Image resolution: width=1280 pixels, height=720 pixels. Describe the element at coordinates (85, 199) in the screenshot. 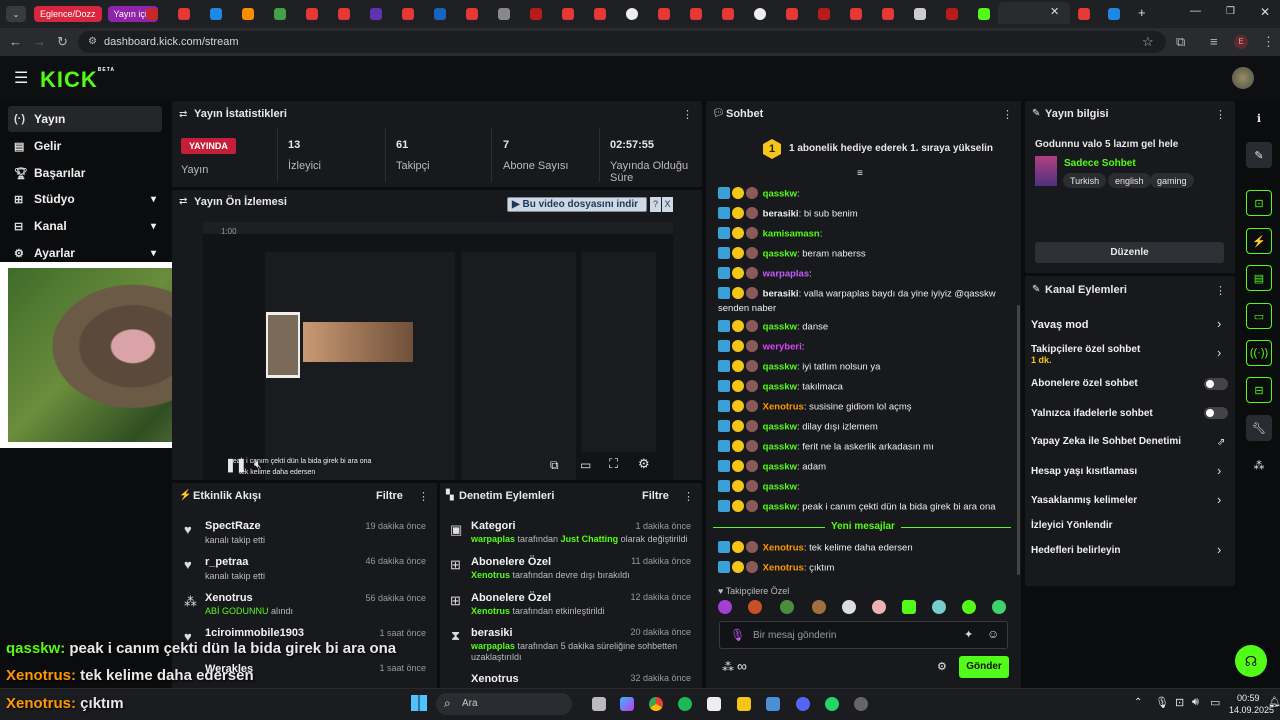

I see `sidebar-item-studyo: ⊞ Stüdyo ▾` at that location.